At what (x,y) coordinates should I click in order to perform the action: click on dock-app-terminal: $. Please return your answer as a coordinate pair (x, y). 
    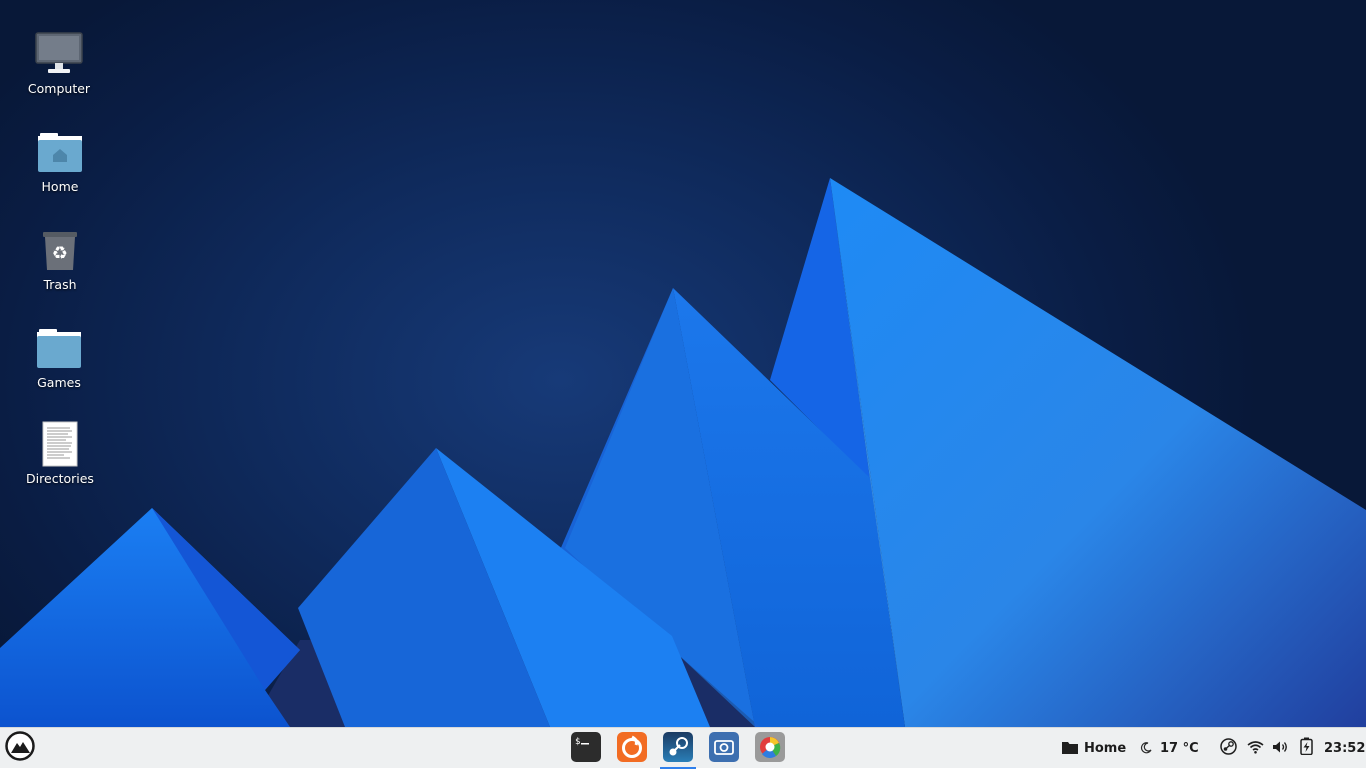
    Looking at the image, I should click on (586, 749).